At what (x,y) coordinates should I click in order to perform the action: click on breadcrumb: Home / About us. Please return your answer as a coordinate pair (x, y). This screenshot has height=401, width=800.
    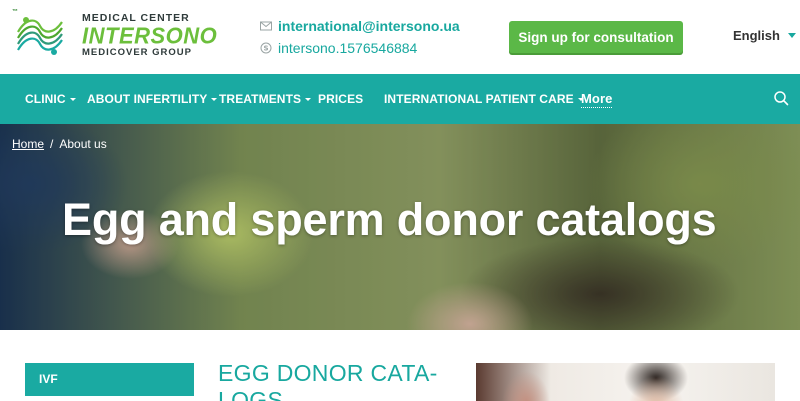
    Looking at the image, I should click on (59, 144).